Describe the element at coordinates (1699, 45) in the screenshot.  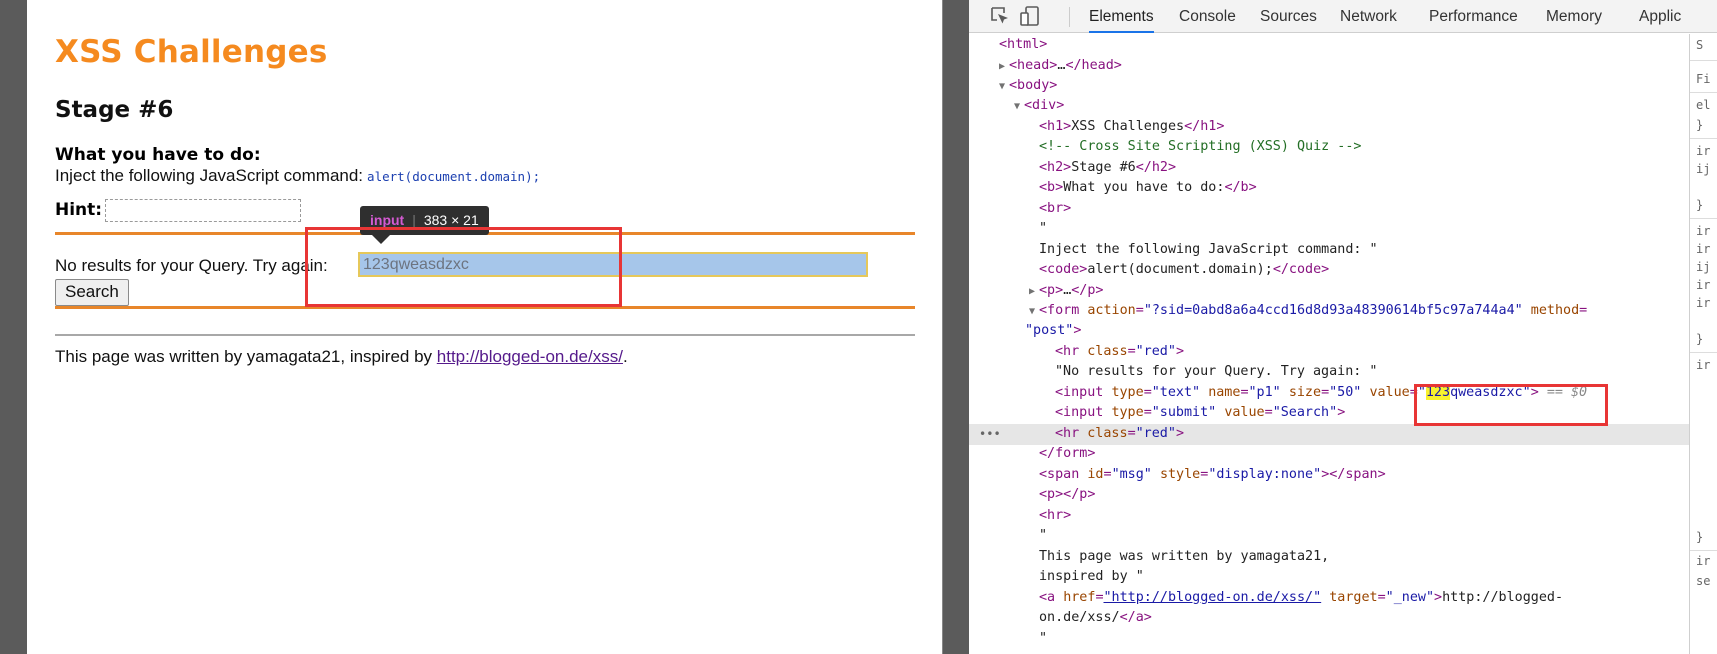
I see `styles-tab-label: S` at that location.